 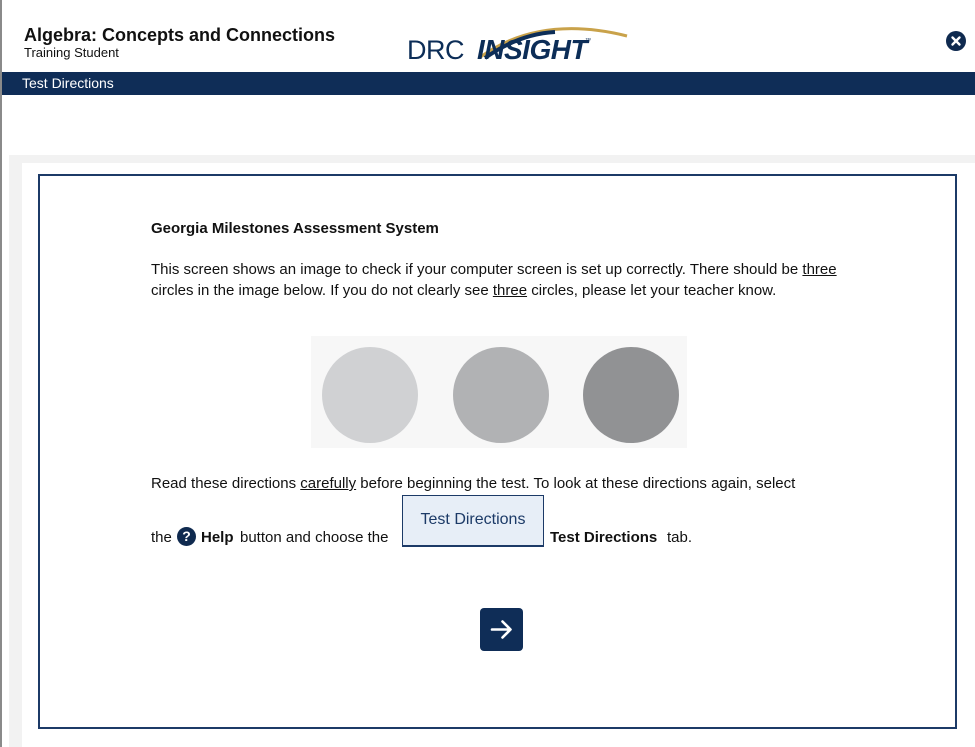 I want to click on logo-insight-text: INSIGHT, so click(x=532, y=49).